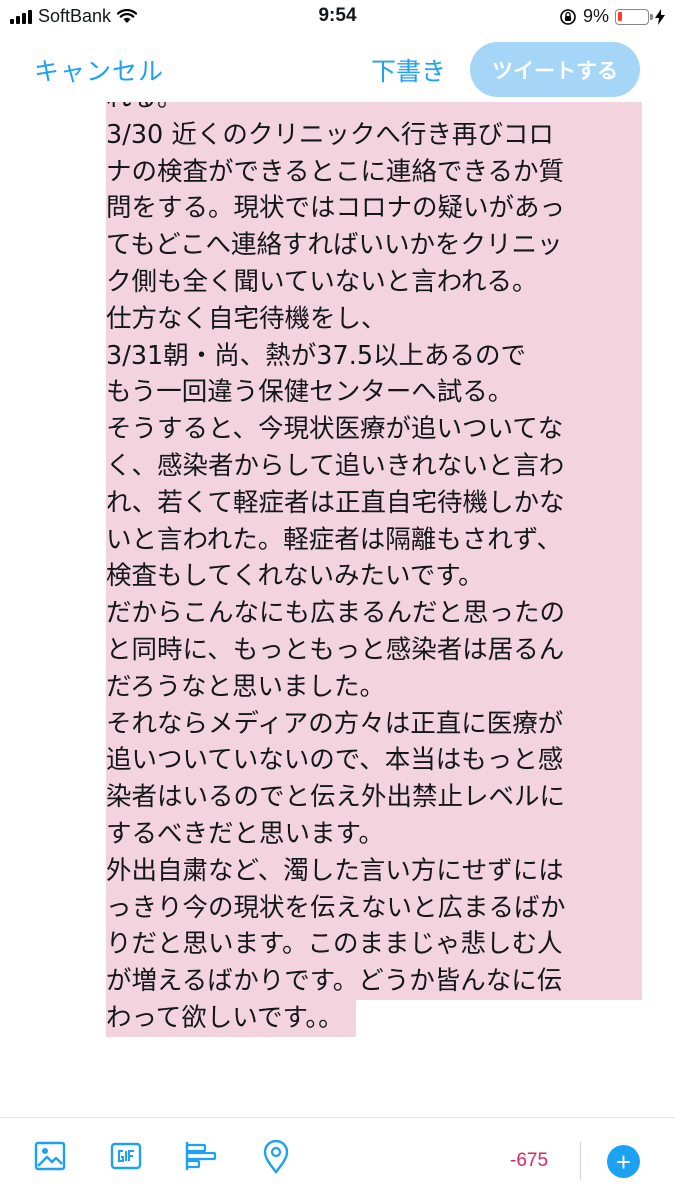  Describe the element at coordinates (580, 1161) in the screenshot. I see `toolbar-divider` at that location.